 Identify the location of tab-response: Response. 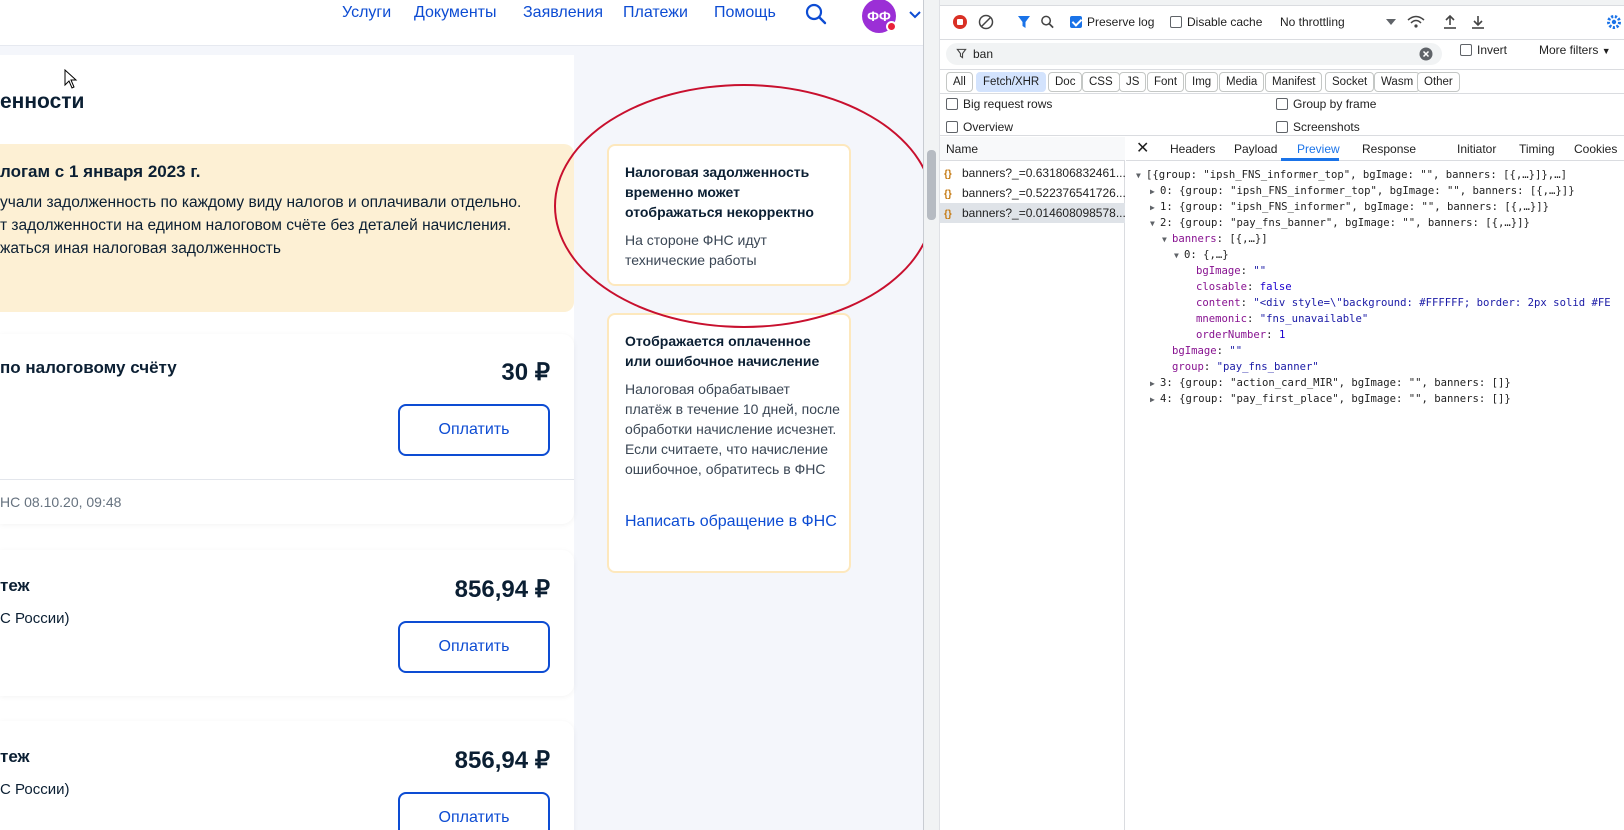
(1389, 149).